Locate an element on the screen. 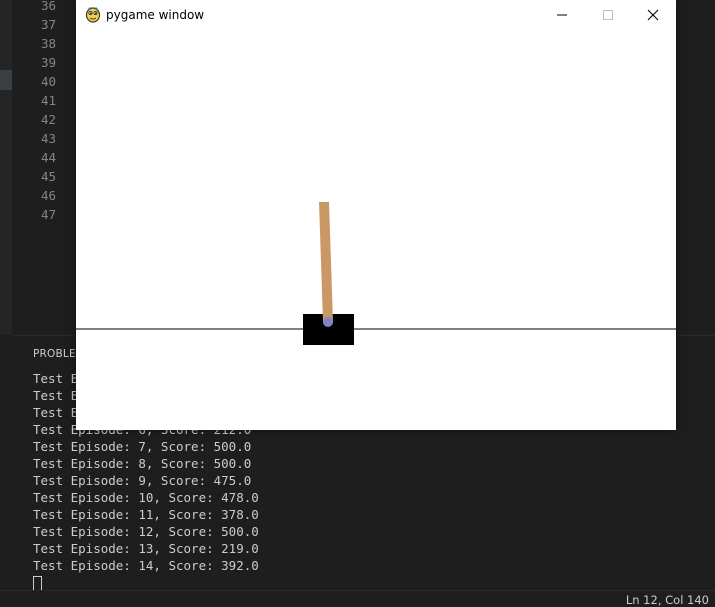  line-number: 40 is located at coordinates (48, 81).